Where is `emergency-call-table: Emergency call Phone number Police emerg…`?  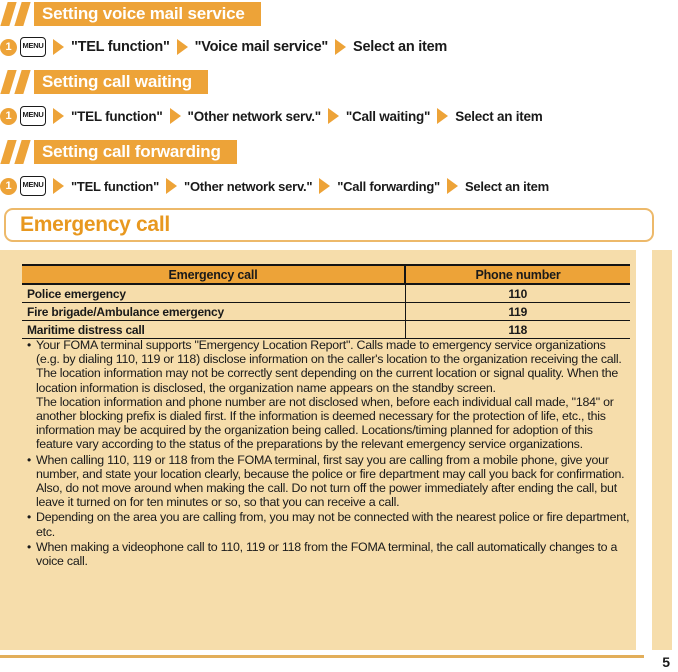 emergency-call-table: Emergency call Phone number Police emerg… is located at coordinates (326, 301).